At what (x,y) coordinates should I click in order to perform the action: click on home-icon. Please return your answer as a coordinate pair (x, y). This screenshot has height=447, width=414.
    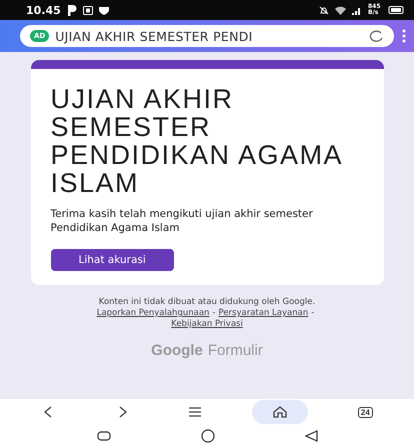
    Looking at the image, I should click on (280, 412).